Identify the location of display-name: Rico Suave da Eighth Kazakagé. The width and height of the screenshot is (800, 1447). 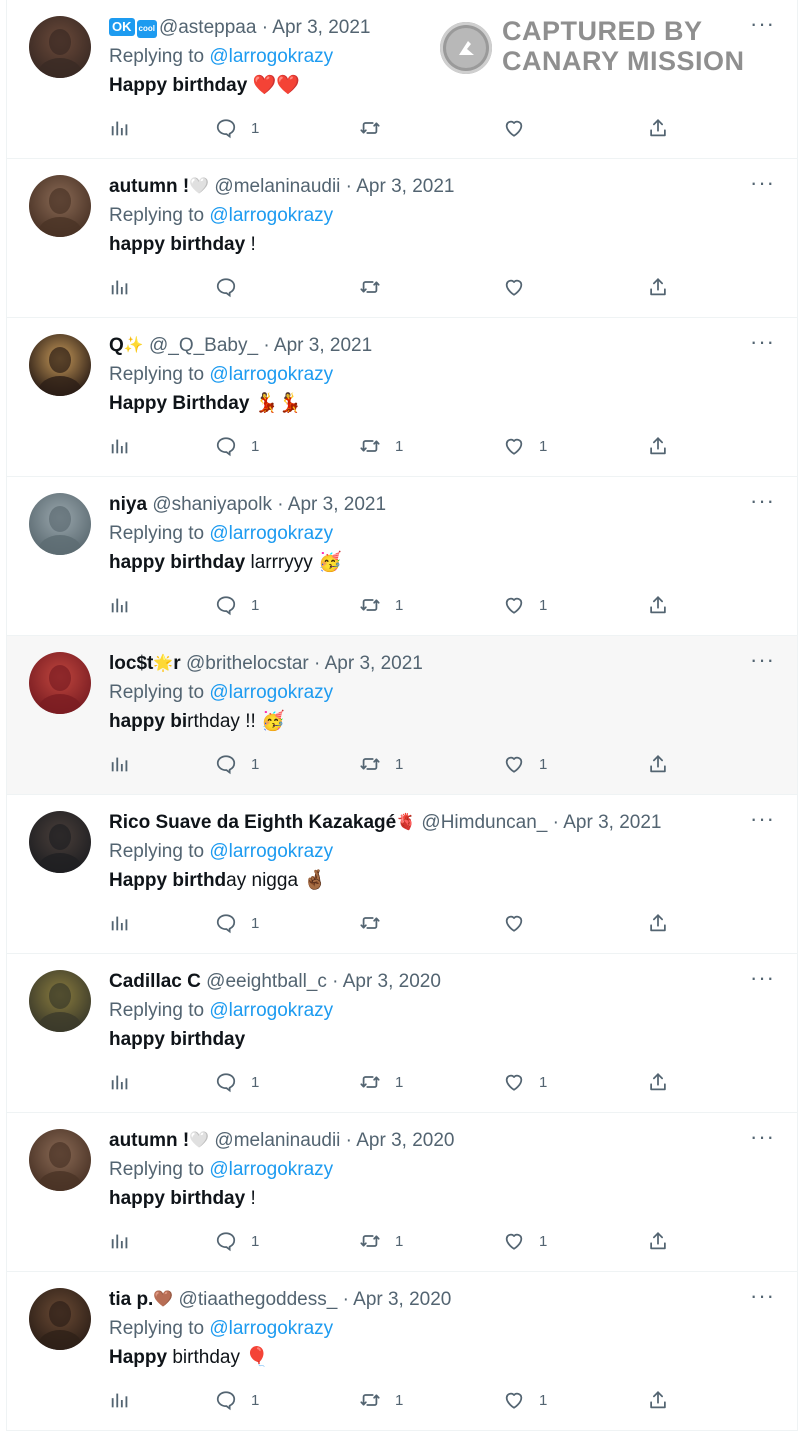
(252, 822).